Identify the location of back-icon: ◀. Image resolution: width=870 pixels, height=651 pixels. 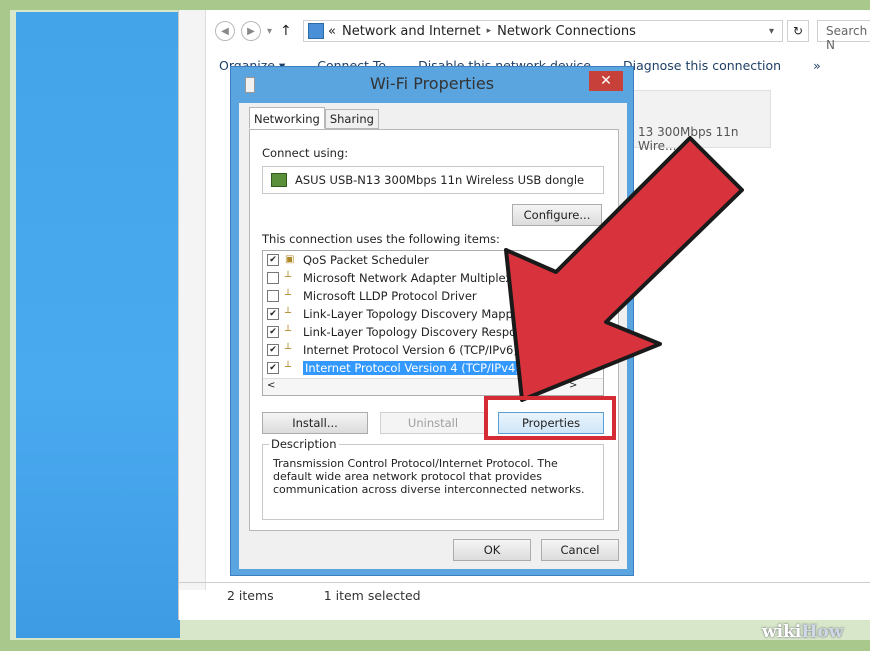
(225, 31).